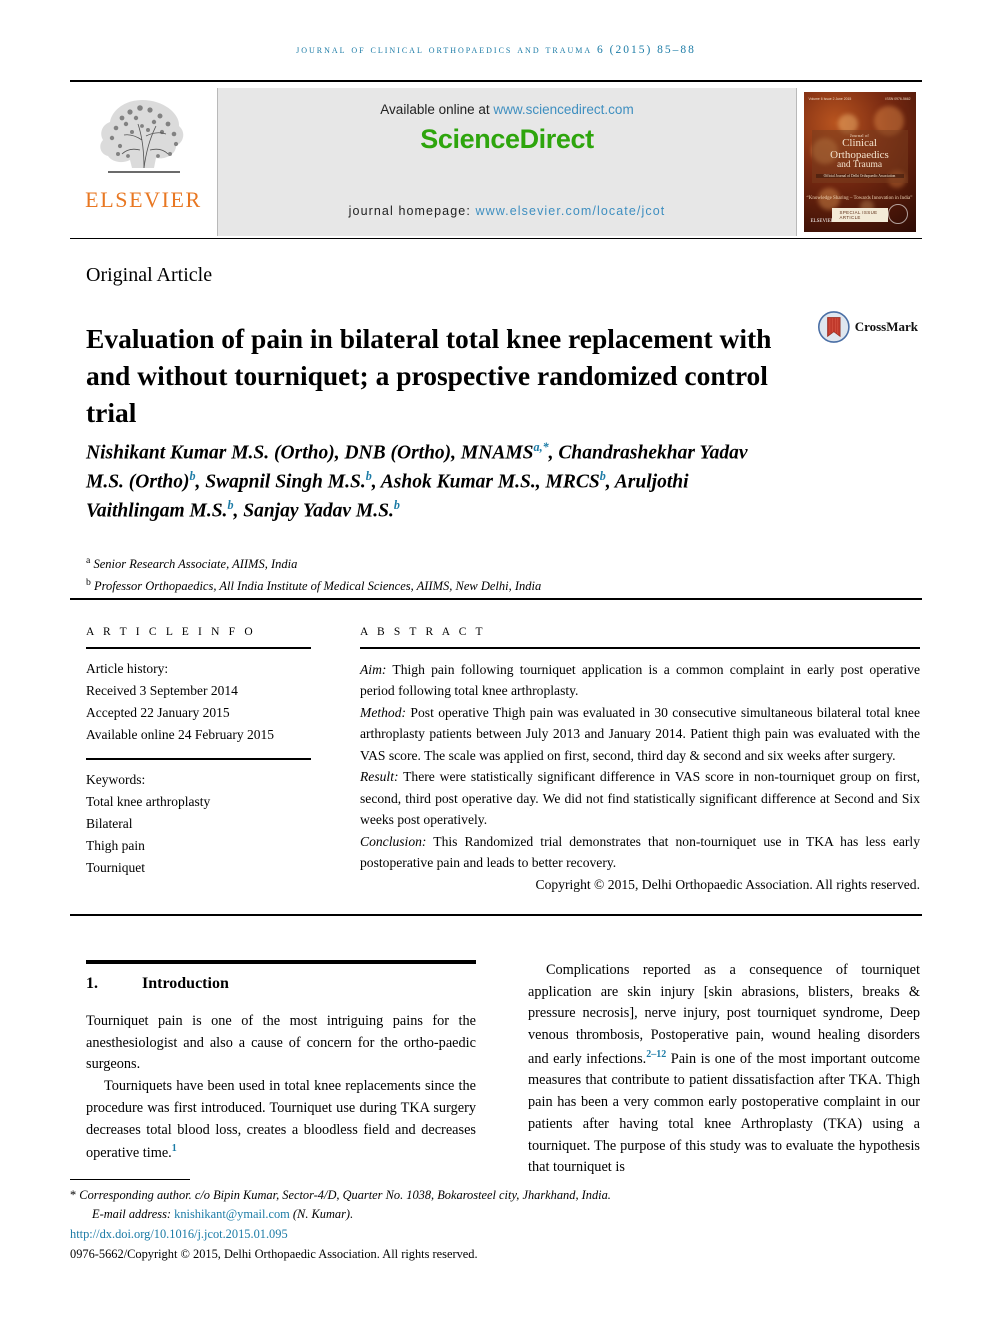  What do you see at coordinates (379, 777) in the screenshot?
I see `abstract-result-label: Result:` at bounding box center [379, 777].